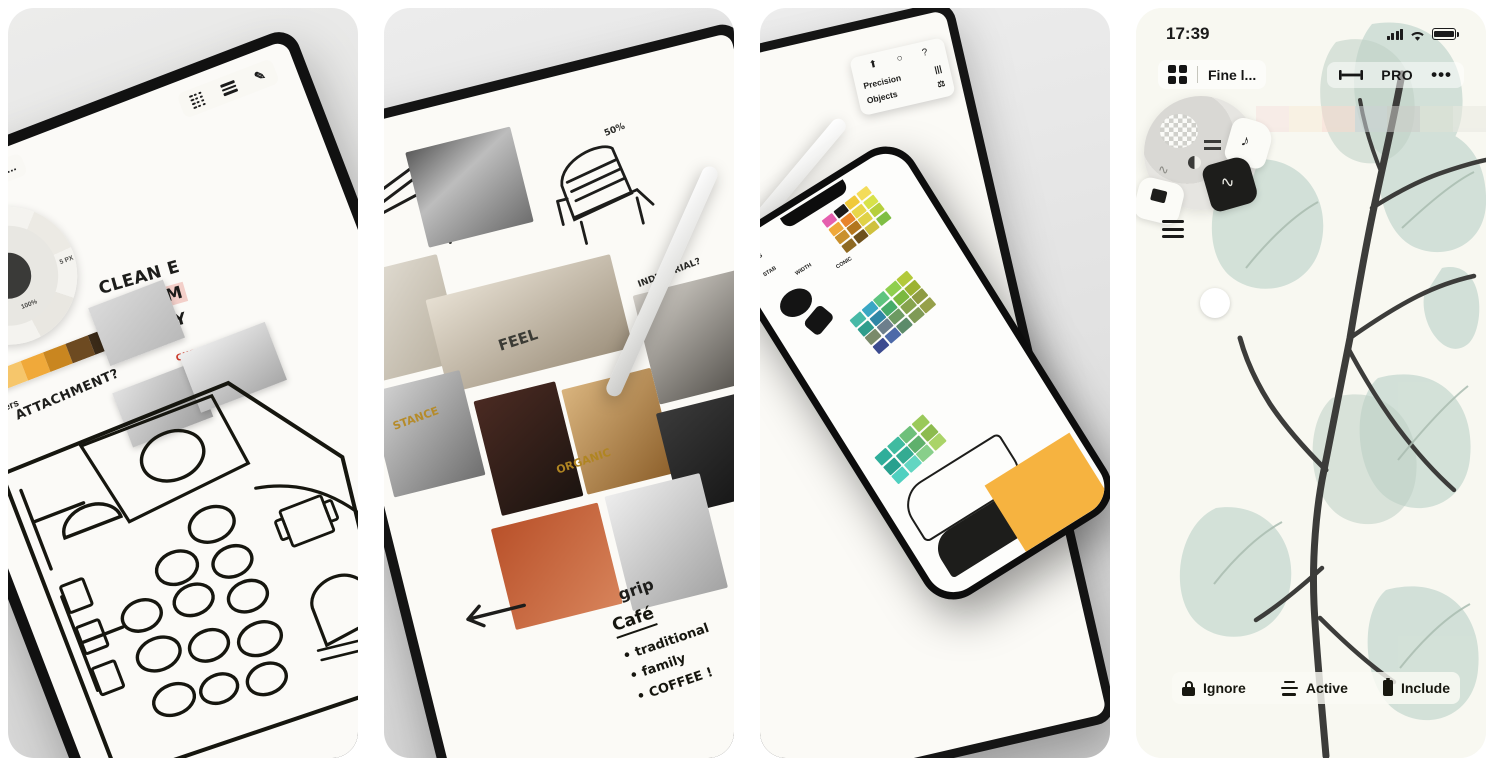  Describe the element at coordinates (1351, 75) in the screenshot. I see `ruler-icon` at that location.